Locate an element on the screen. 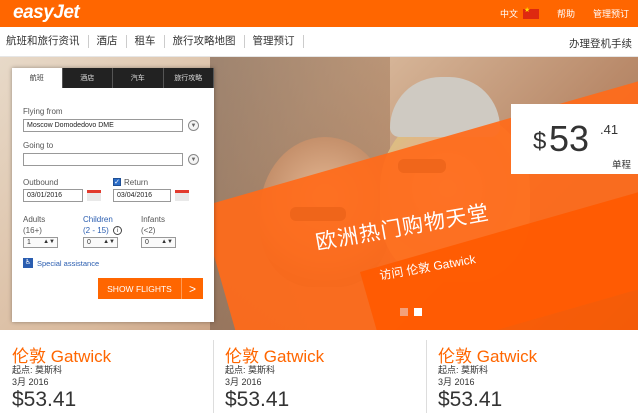  going-to-label: Going to is located at coordinates (38, 145).